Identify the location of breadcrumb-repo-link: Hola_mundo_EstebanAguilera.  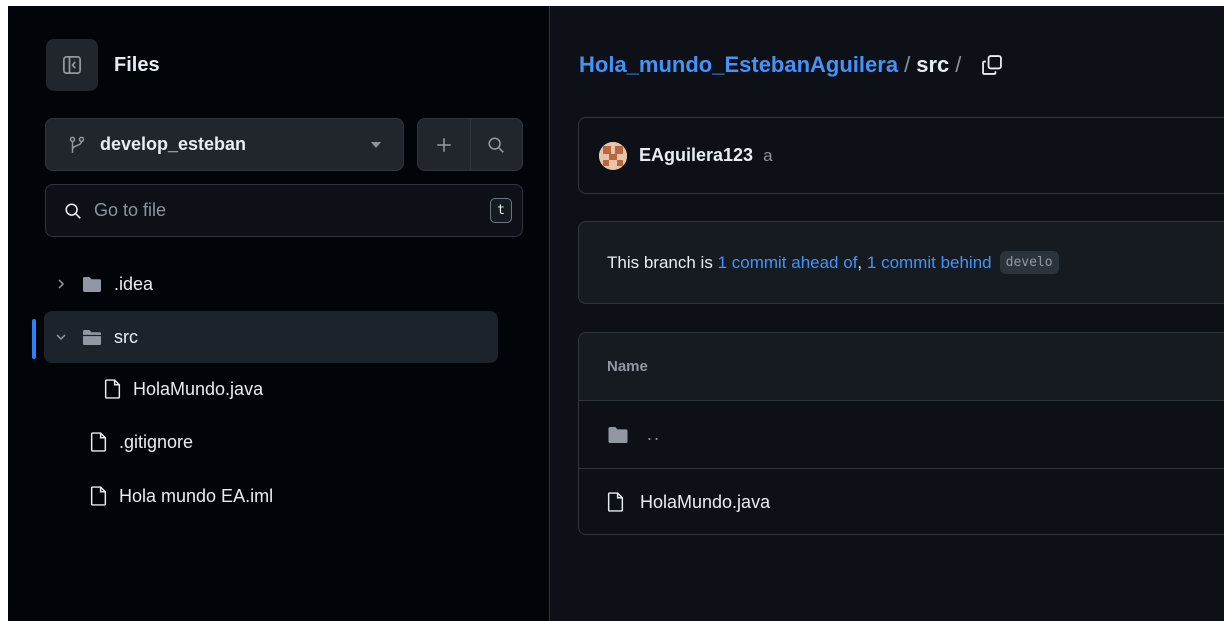
(738, 65).